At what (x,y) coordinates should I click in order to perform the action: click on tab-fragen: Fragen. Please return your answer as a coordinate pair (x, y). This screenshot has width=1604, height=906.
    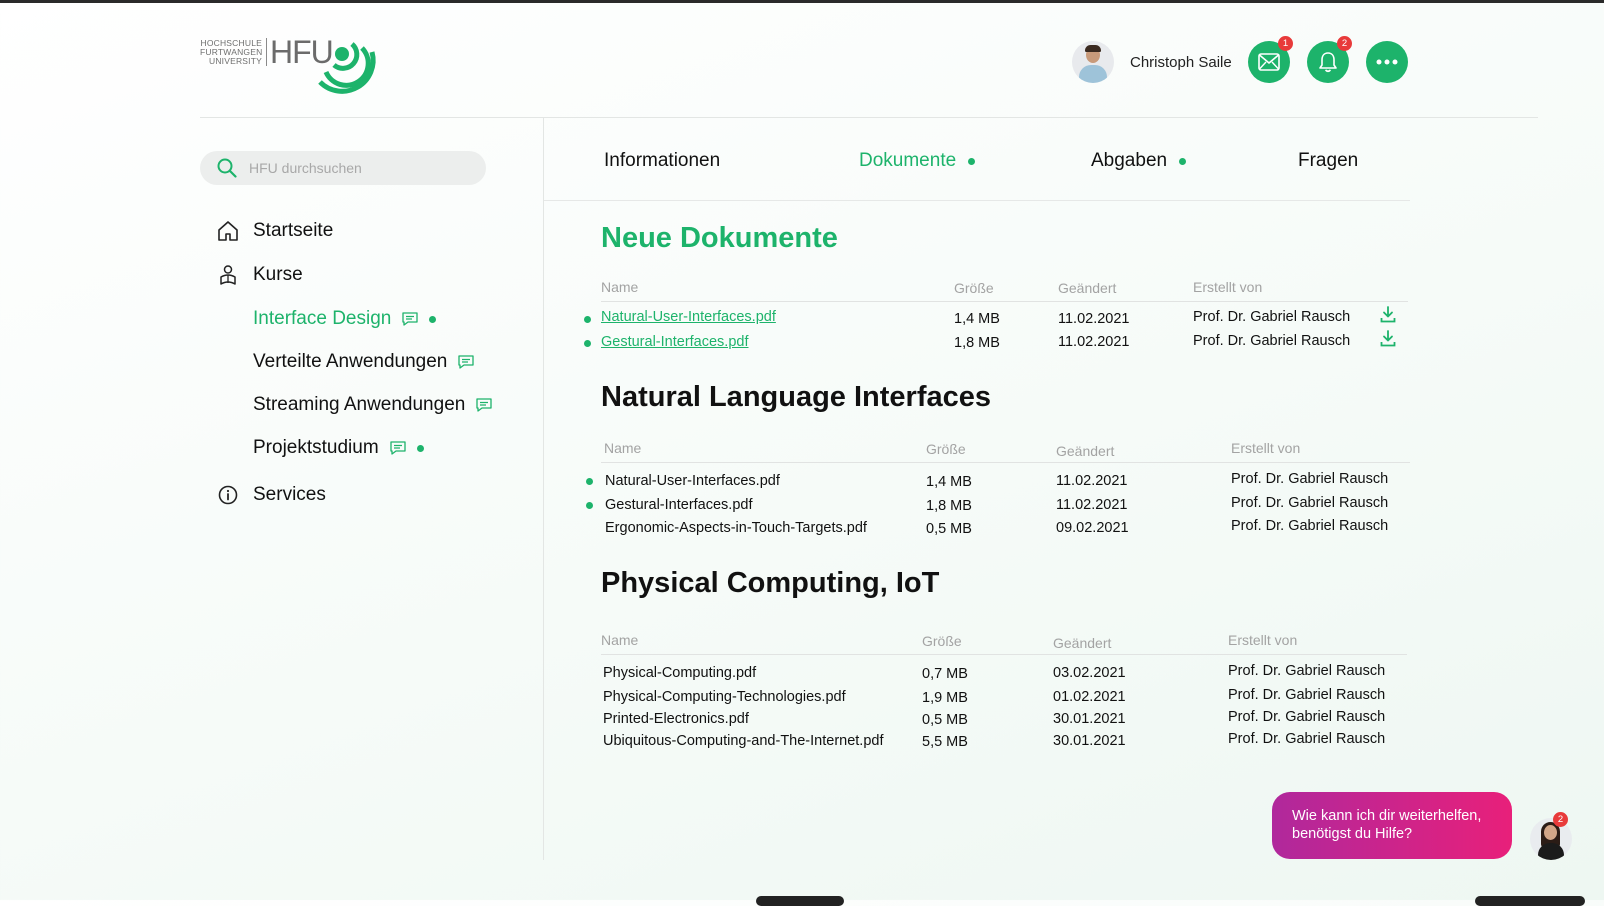
    Looking at the image, I should click on (1328, 161).